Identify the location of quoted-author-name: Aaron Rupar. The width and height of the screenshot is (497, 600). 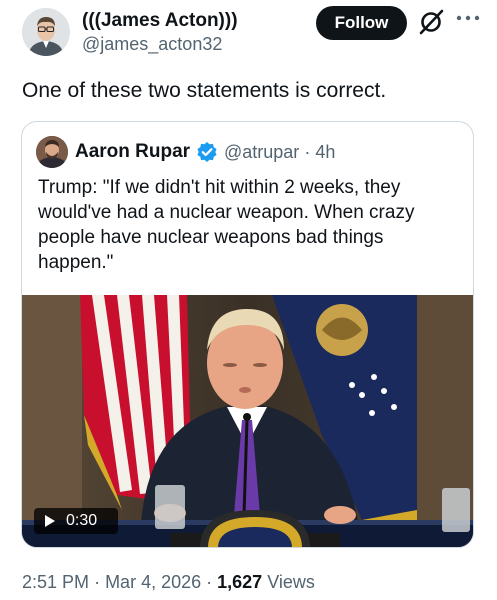
(132, 152).